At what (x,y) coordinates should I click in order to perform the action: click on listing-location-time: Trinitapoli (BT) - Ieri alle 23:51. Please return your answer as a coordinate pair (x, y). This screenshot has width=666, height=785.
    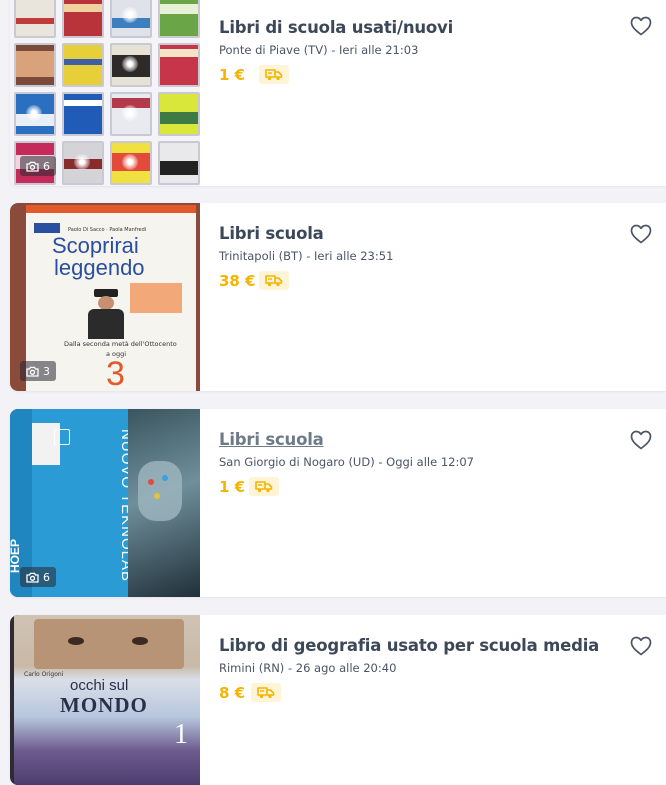
    Looking at the image, I should click on (306, 256).